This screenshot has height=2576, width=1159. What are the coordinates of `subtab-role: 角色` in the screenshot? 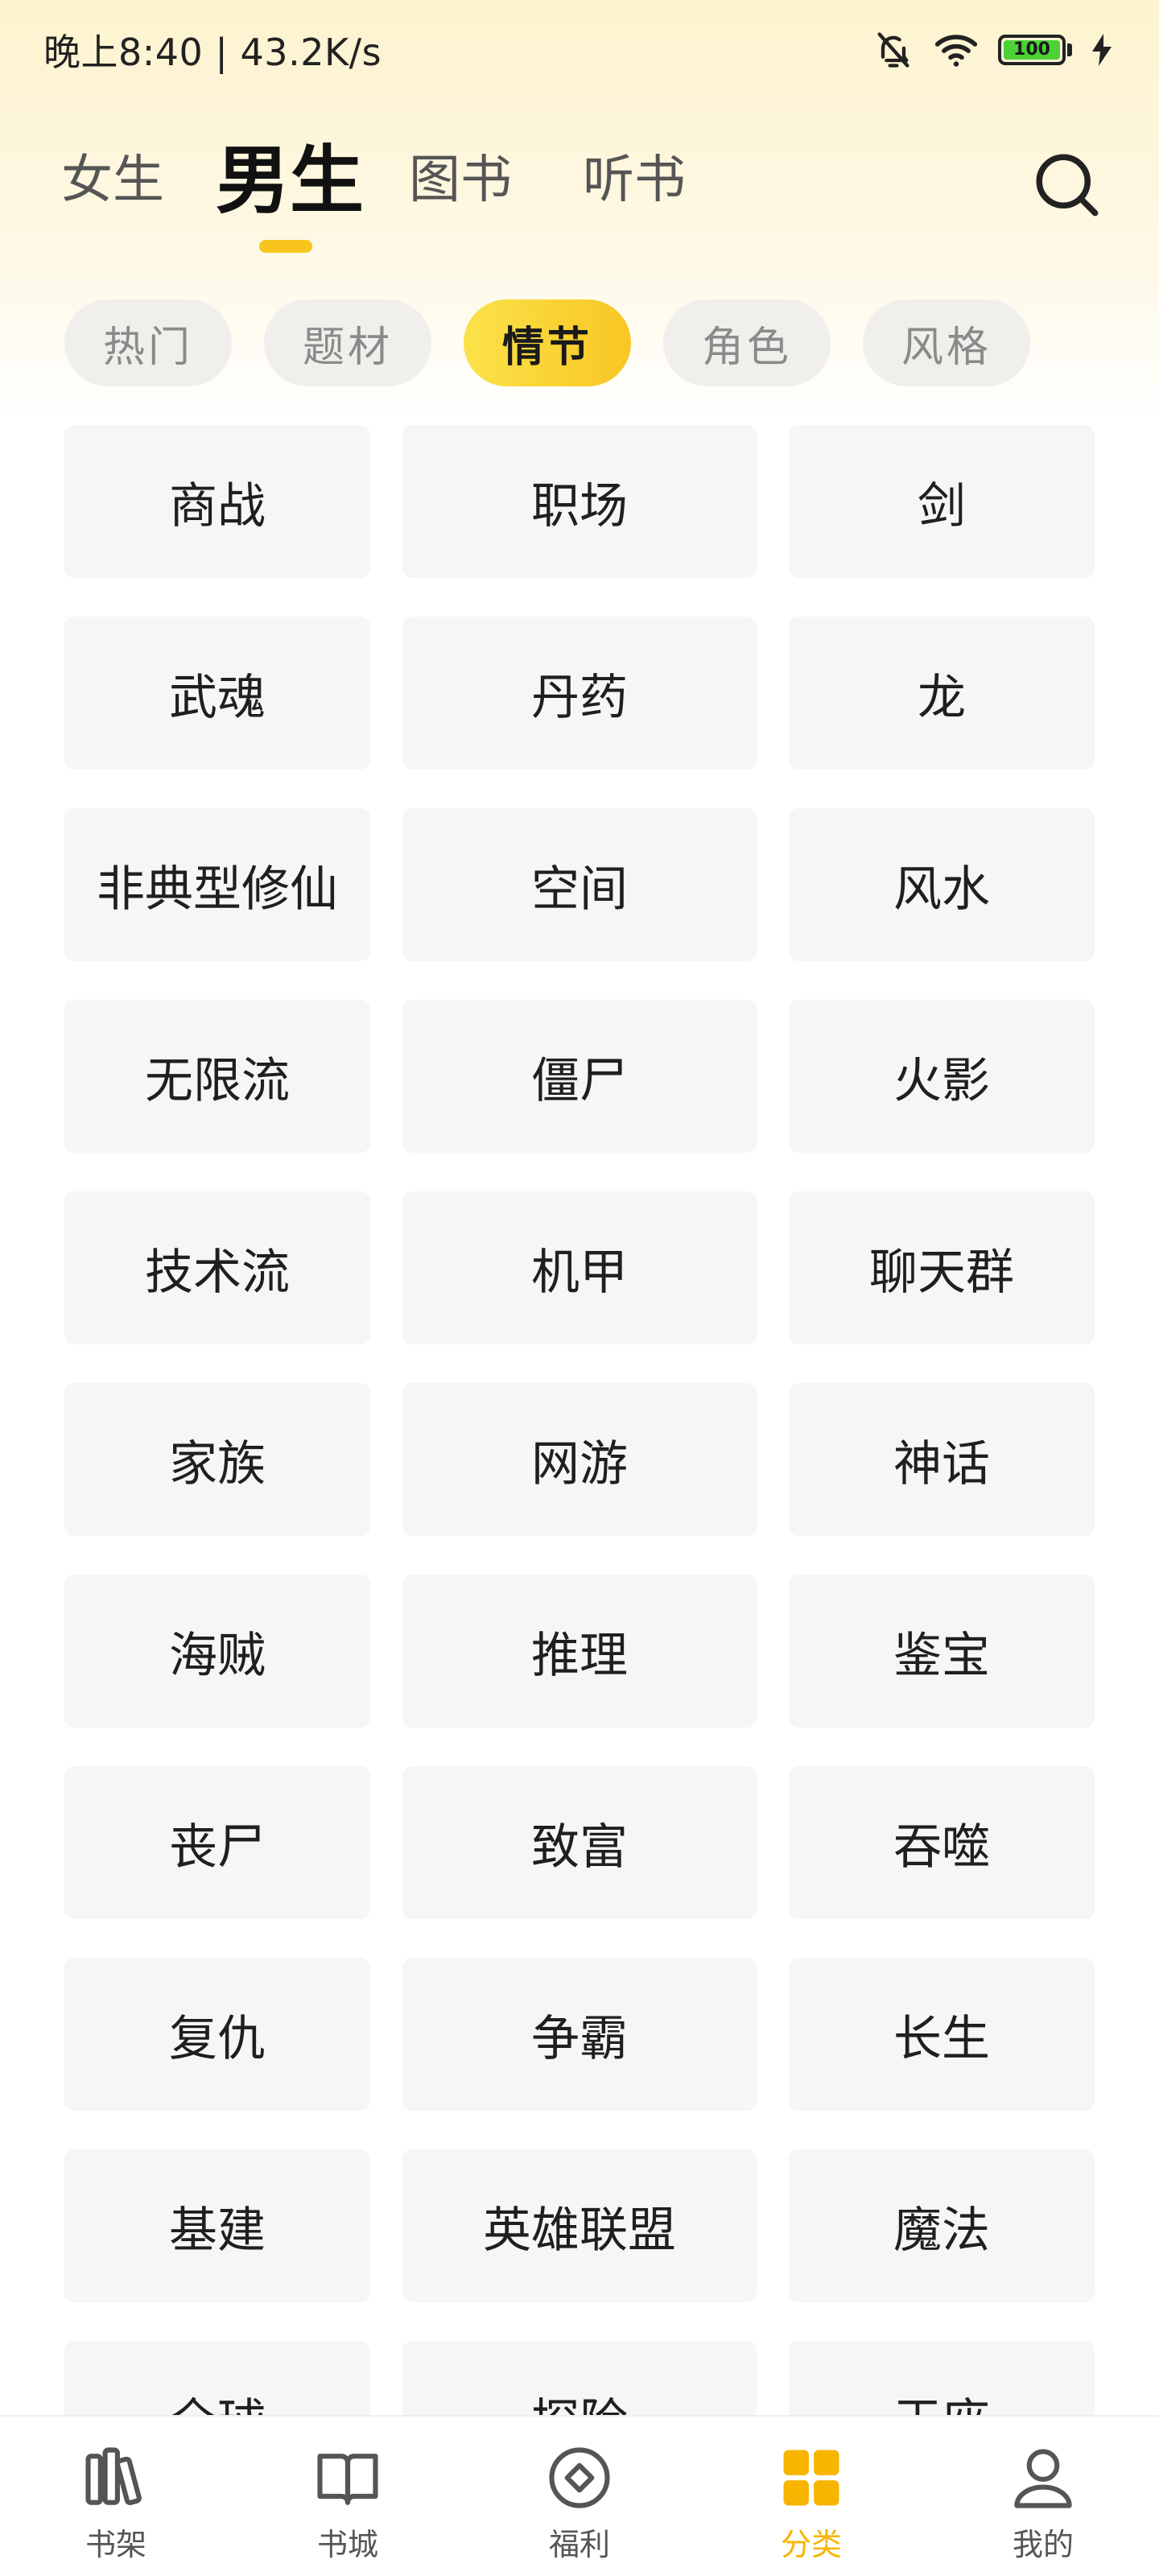 It's located at (747, 342).